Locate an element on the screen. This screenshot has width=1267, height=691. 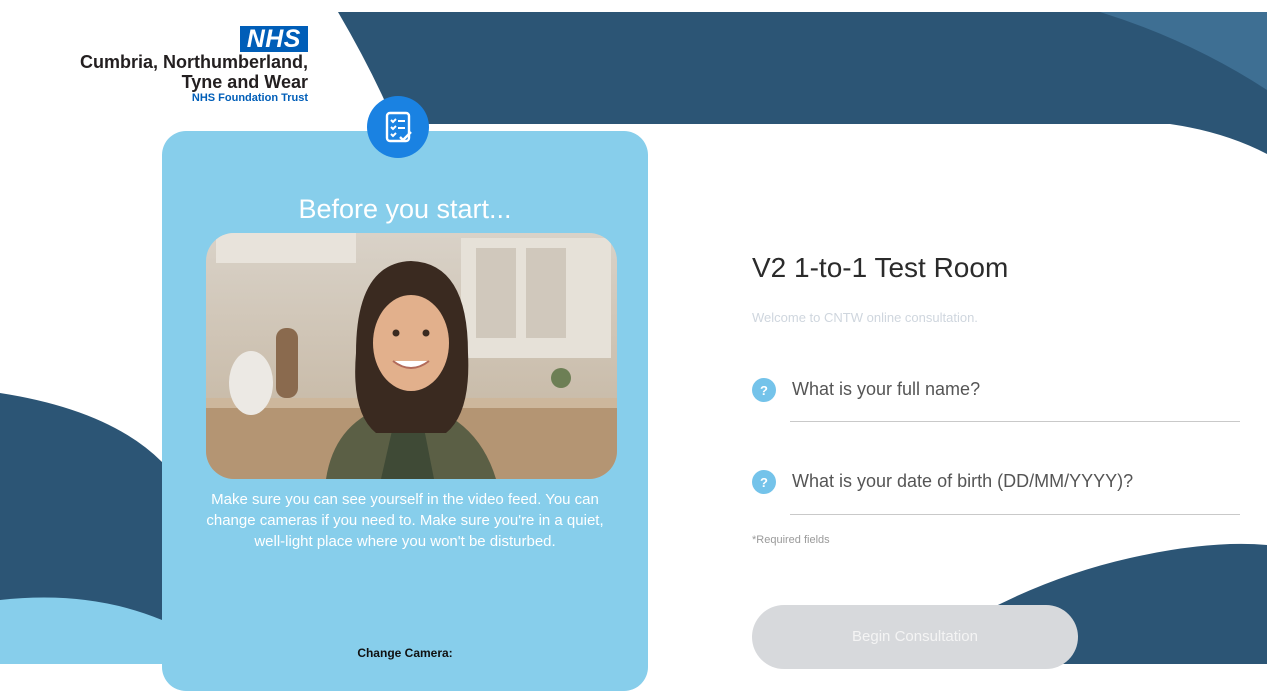
camera-preview is located at coordinates (411, 356).